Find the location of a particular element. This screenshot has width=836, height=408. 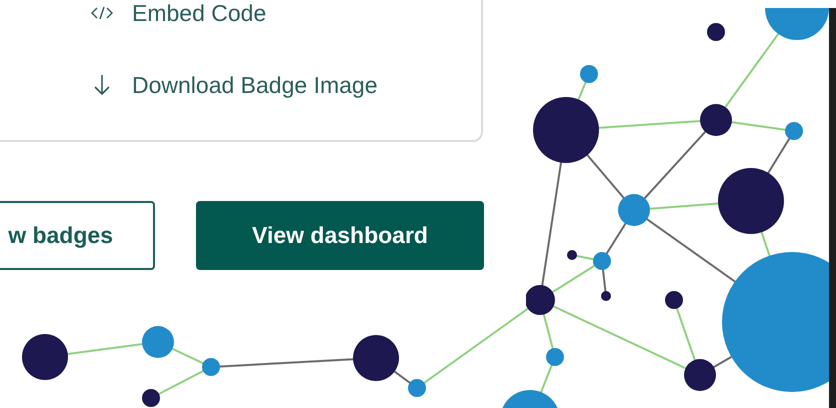

menu-item-link: Embed Code is located at coordinates (199, 13).